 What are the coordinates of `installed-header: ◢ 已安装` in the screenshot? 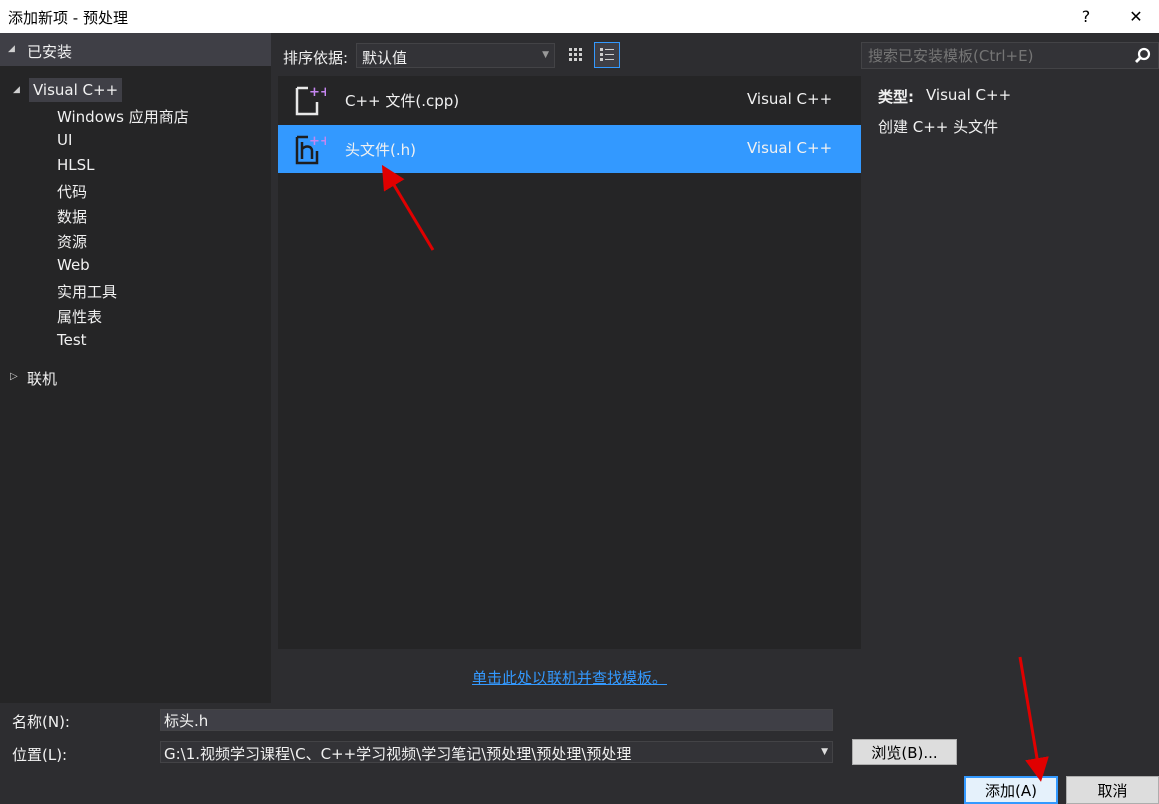 It's located at (135, 49).